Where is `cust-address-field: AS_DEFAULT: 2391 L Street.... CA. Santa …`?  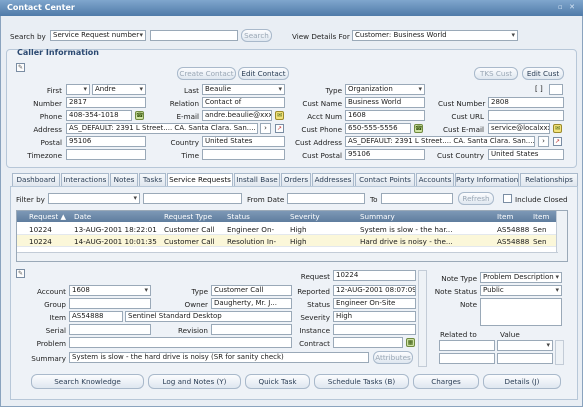
cust-address-field: AS_DEFAULT: 2391 L Street.... CA. Santa … is located at coordinates (440, 141).